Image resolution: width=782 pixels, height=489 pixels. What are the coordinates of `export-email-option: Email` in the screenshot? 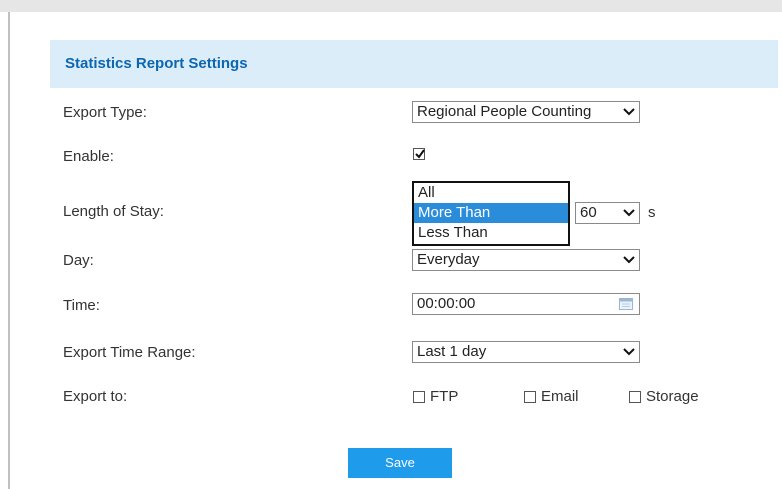 It's located at (551, 397).